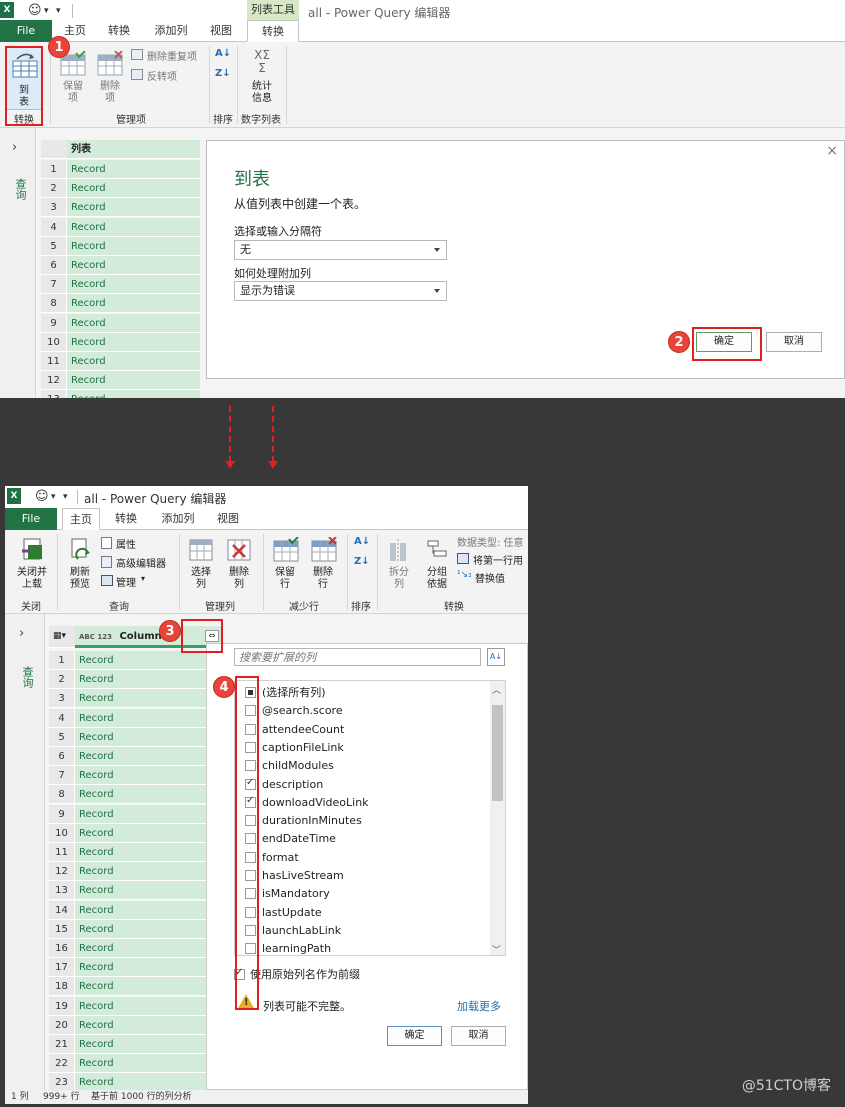 The image size is (845, 1107). I want to click on row-number: 11, so click(62, 852).